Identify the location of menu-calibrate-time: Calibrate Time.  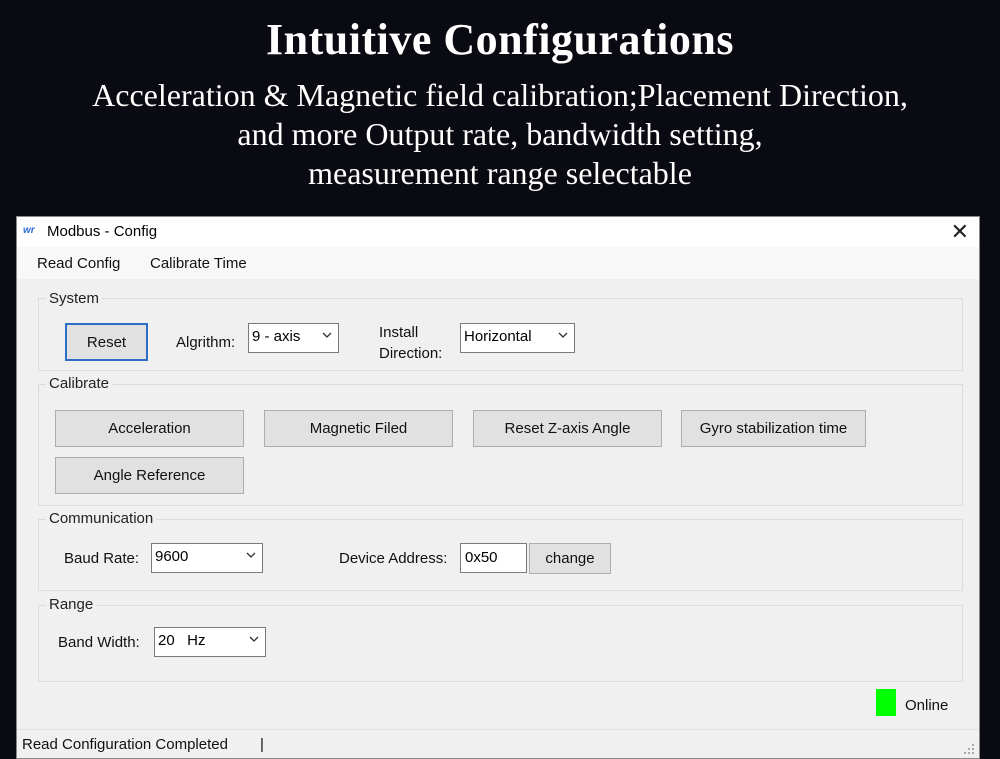
(198, 263).